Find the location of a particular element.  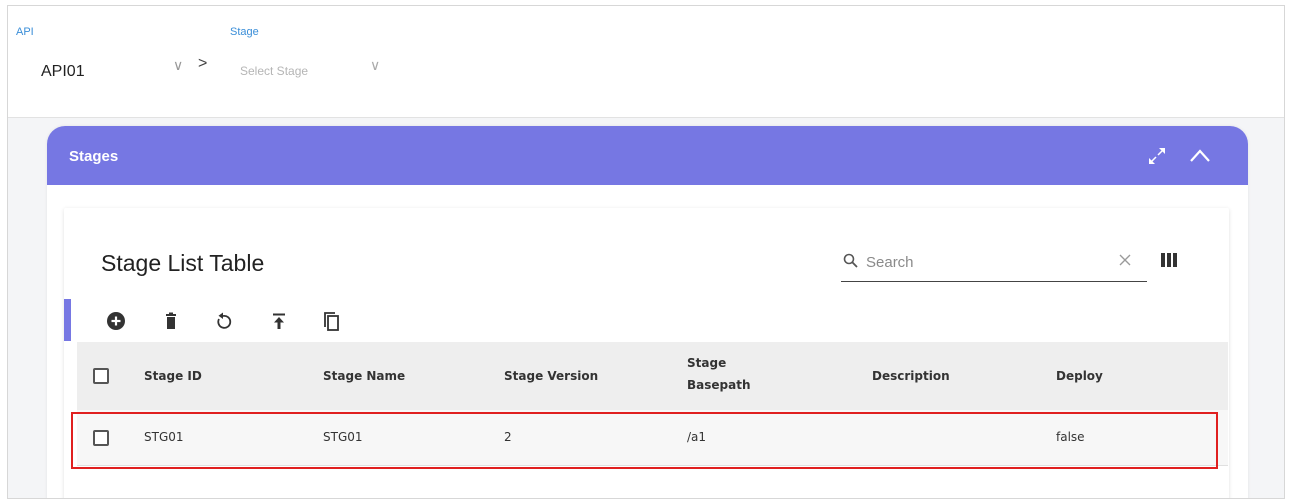

cell-stage-name: STG01 is located at coordinates (343, 437).